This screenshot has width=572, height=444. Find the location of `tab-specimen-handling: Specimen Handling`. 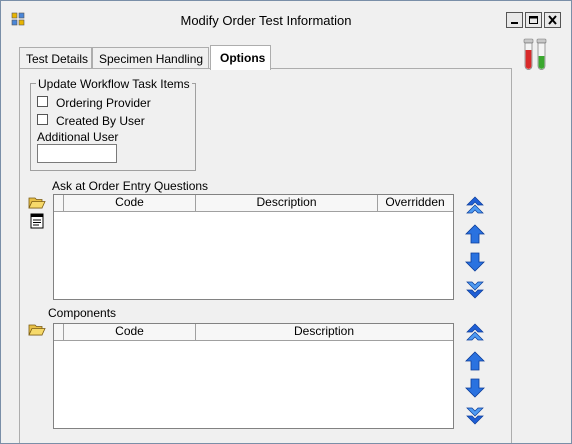

tab-specimen-handling: Specimen Handling is located at coordinates (150, 57).